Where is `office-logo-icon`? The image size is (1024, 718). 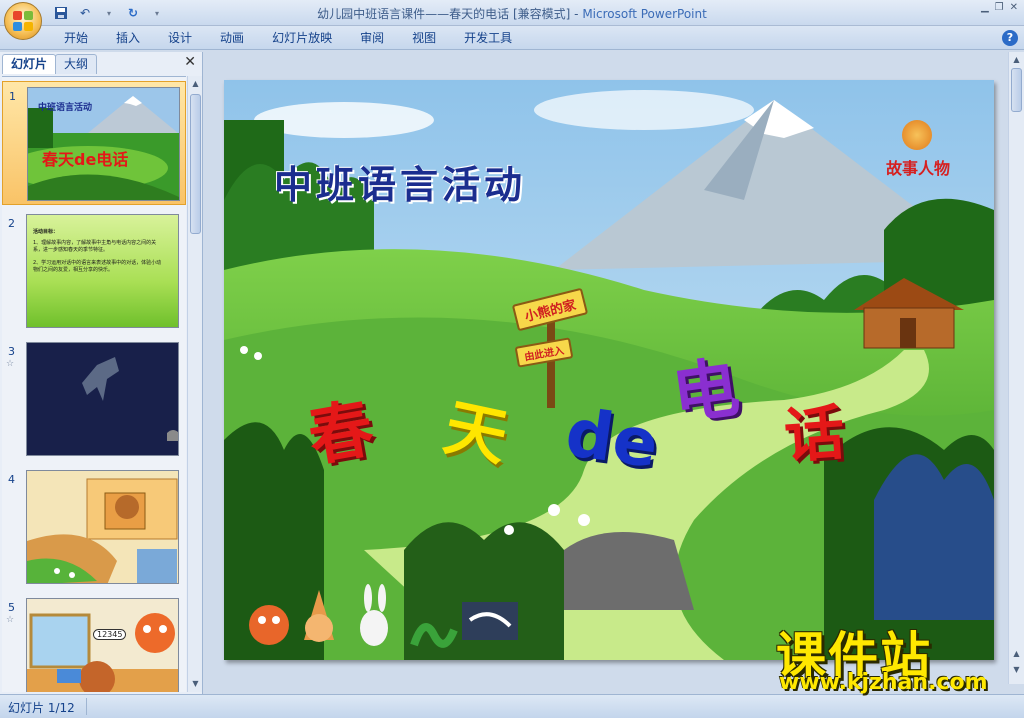 office-logo-icon is located at coordinates (23, 21).